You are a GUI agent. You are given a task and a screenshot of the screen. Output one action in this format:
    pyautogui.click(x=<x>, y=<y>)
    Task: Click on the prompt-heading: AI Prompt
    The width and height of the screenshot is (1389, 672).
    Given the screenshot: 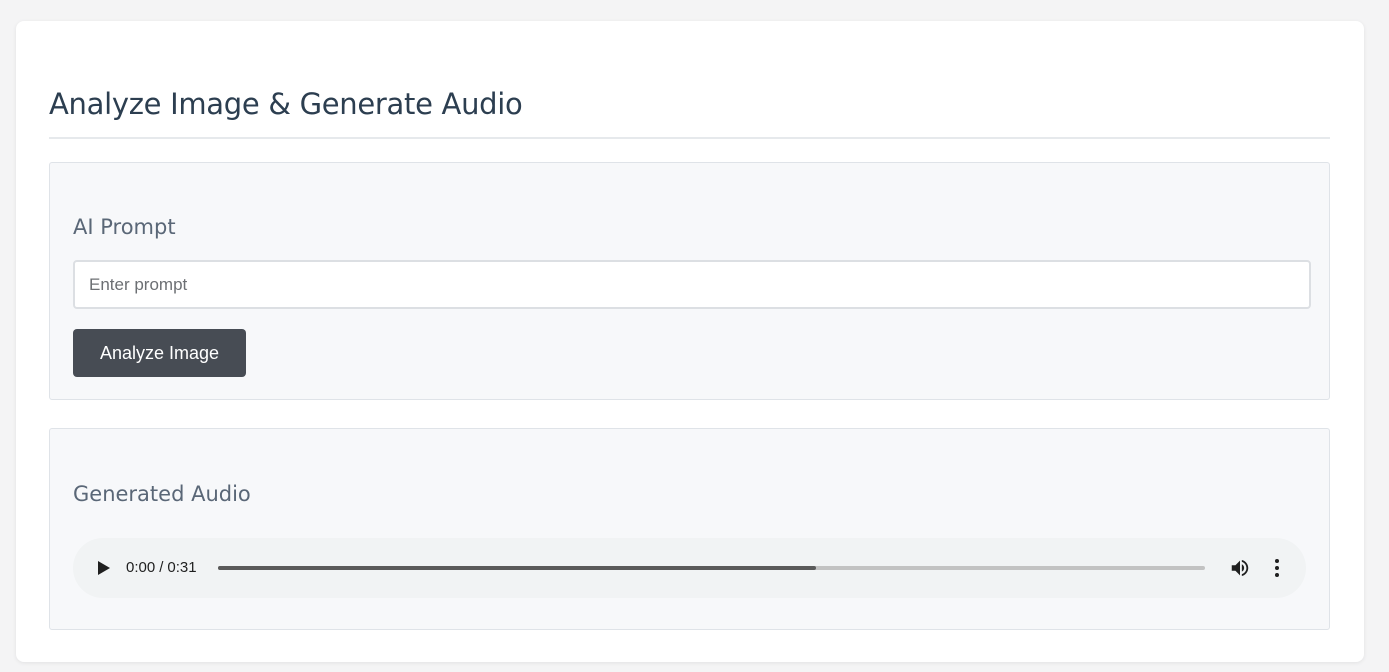 What is the action you would take?
    pyautogui.click(x=124, y=227)
    